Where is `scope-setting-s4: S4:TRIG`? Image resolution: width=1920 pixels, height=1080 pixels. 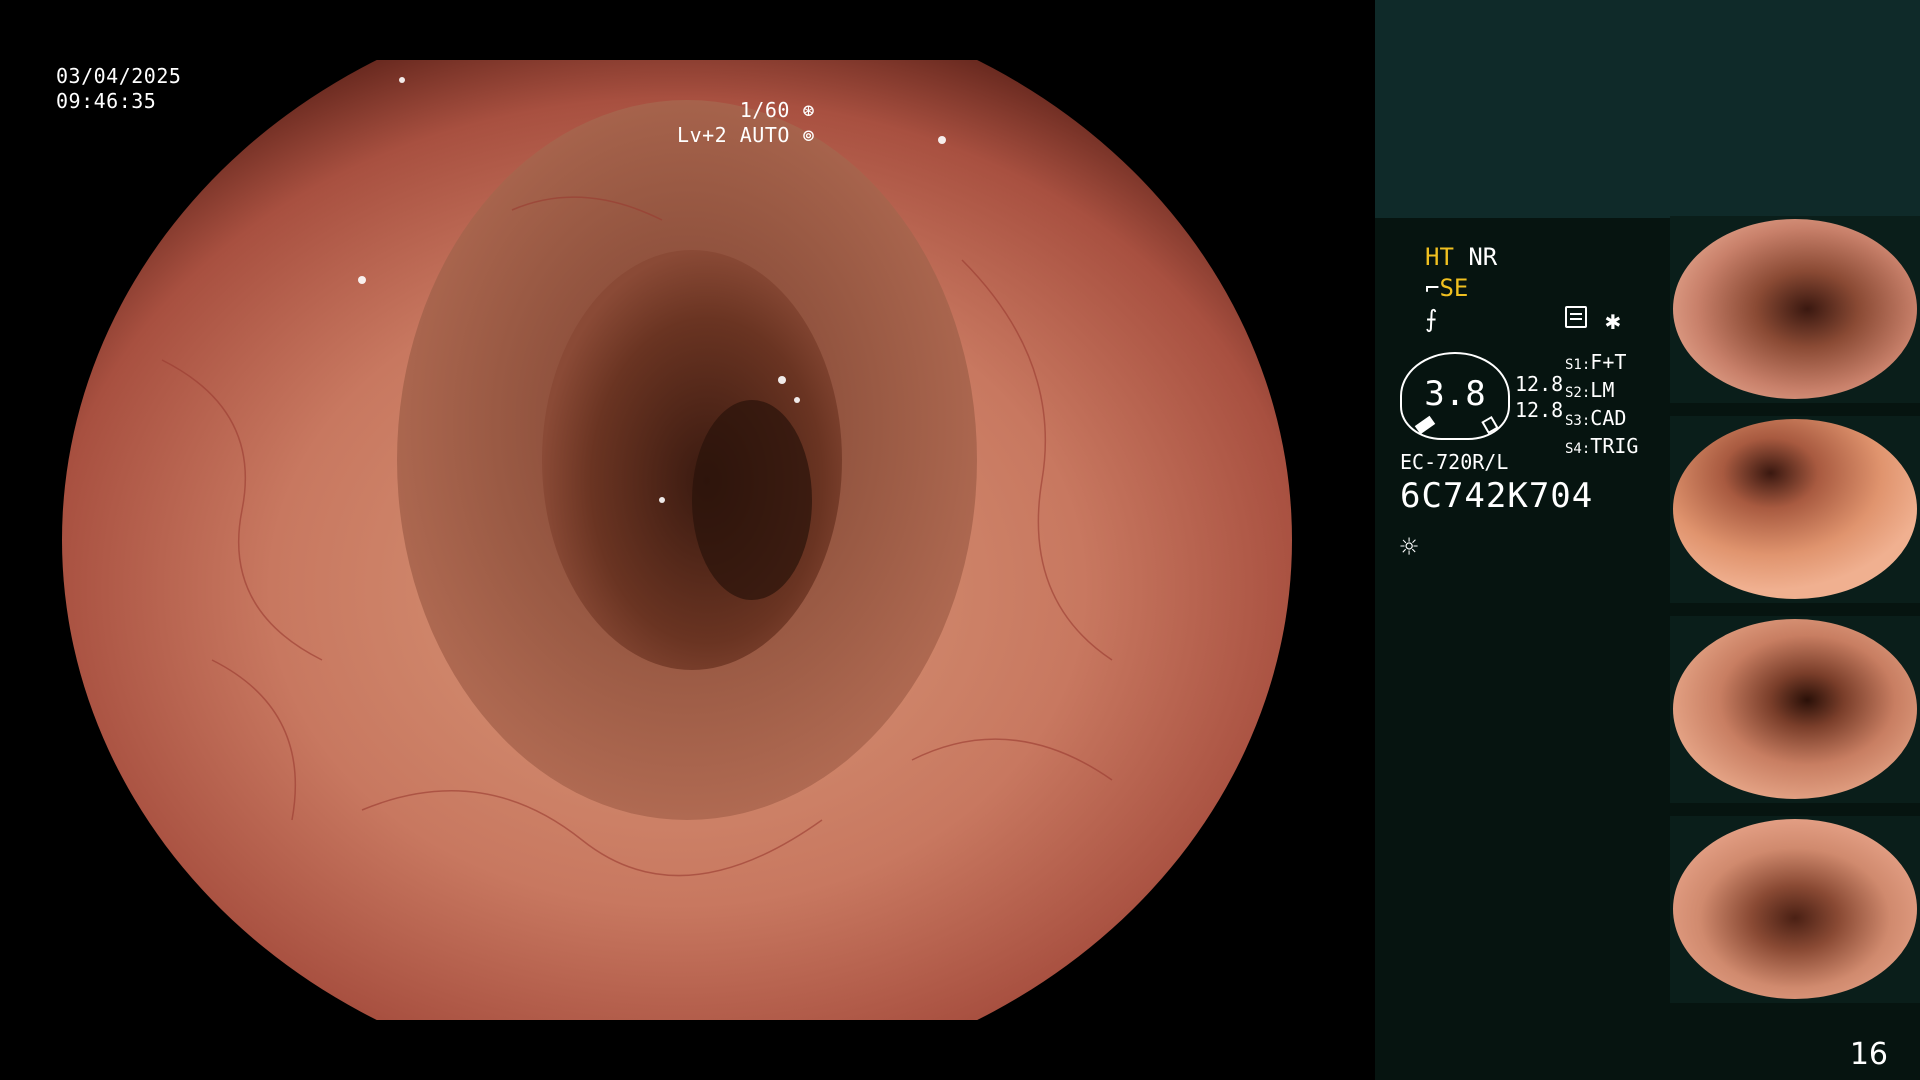
scope-setting-s4: S4:TRIG is located at coordinates (1602, 446).